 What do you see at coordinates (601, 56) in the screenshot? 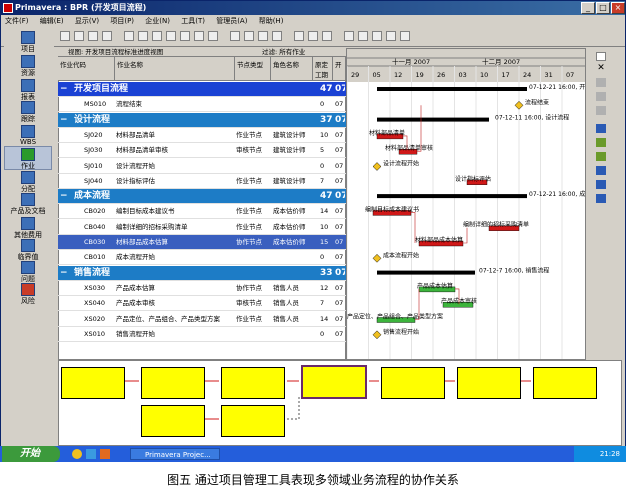
I see `new-document-icon` at bounding box center [601, 56].